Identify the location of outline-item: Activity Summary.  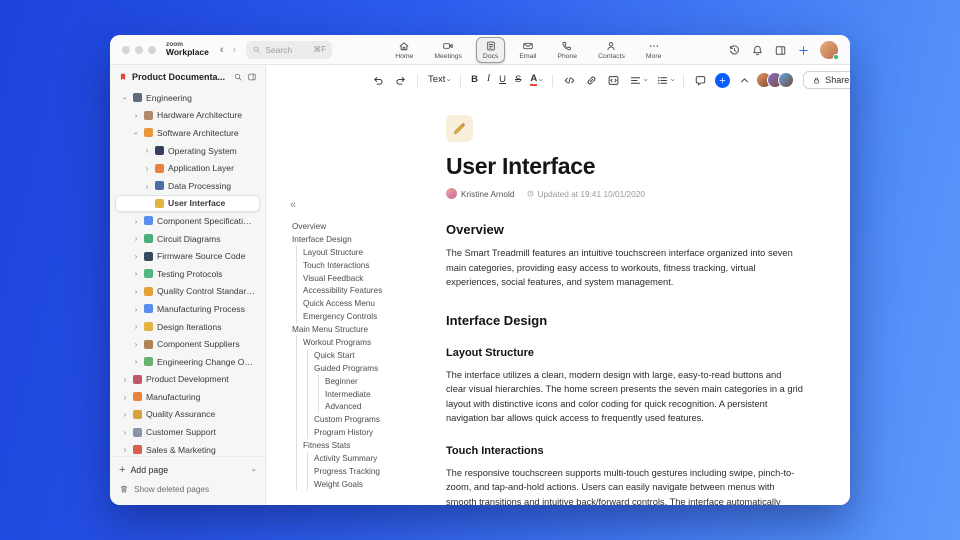
(369, 458).